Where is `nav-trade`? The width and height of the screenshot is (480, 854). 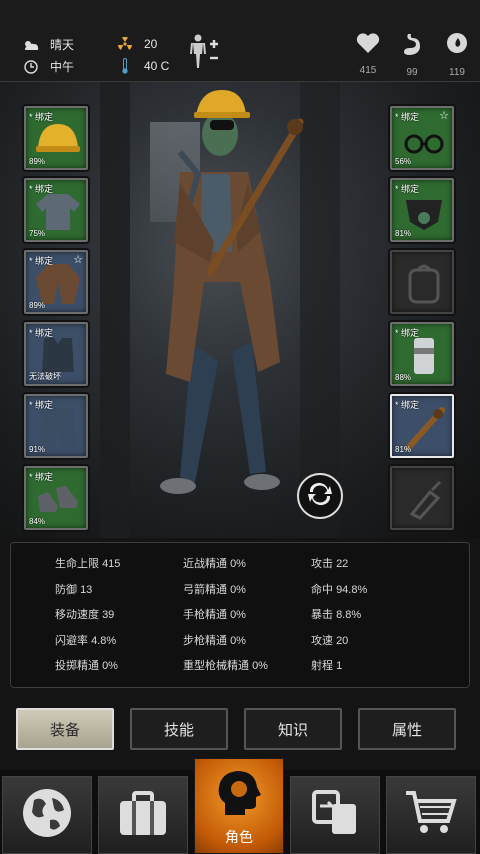
nav-trade is located at coordinates (335, 815).